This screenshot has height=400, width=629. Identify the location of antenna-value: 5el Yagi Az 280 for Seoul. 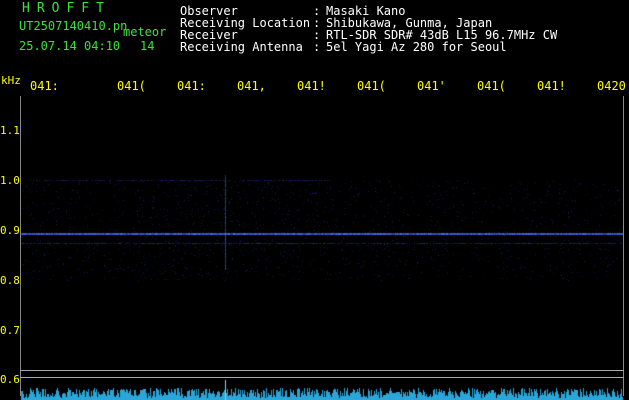
(416, 47).